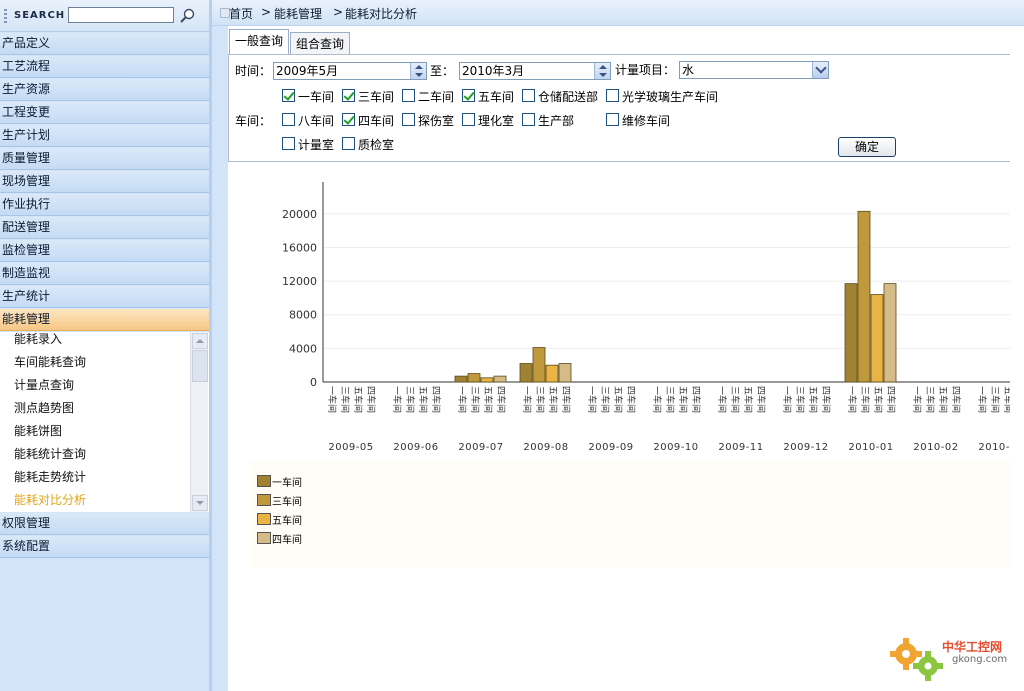 This screenshot has height=691, width=1024. I want to click on site-watermark: 中华工控网 gkong.com, so click(951, 658).